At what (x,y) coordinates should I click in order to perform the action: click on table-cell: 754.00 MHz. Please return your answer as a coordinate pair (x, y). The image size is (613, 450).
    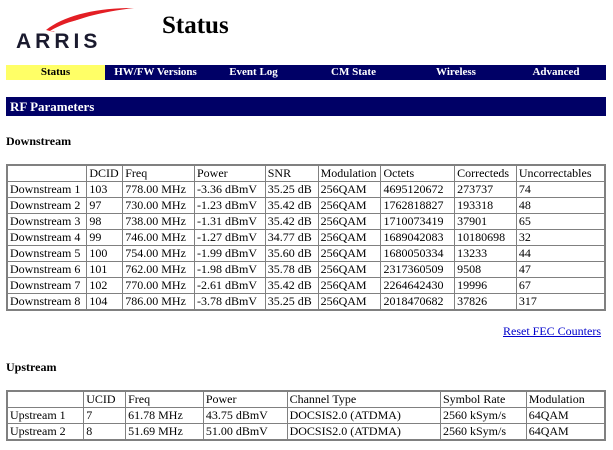
    Looking at the image, I should click on (158, 253).